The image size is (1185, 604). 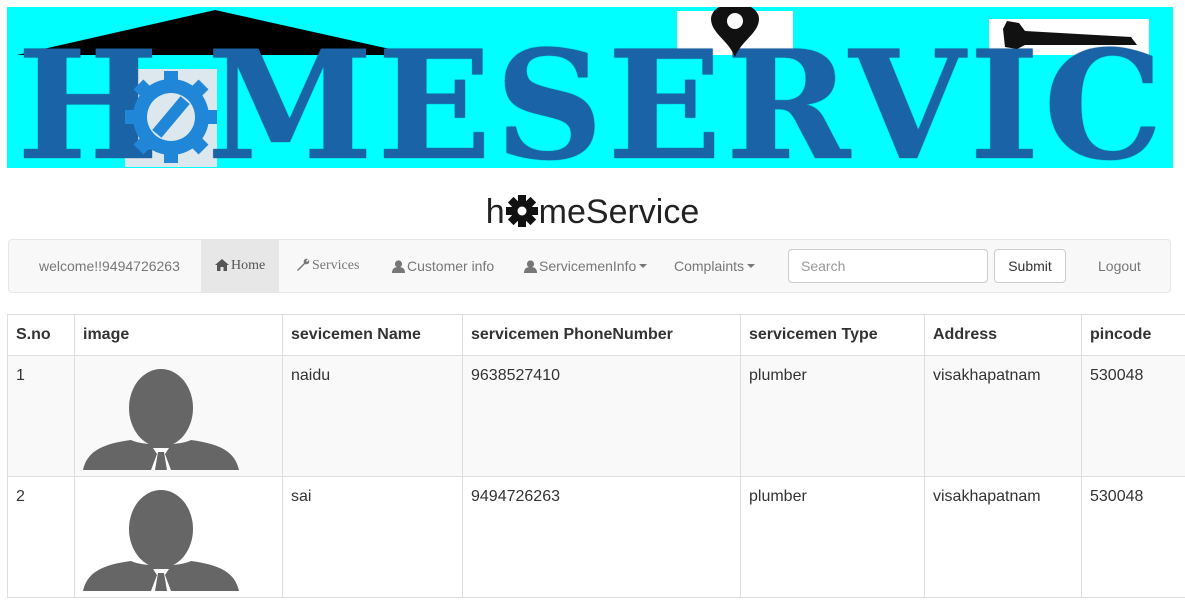 What do you see at coordinates (709, 266) in the screenshot?
I see `nav-complaints-label: Complaints` at bounding box center [709, 266].